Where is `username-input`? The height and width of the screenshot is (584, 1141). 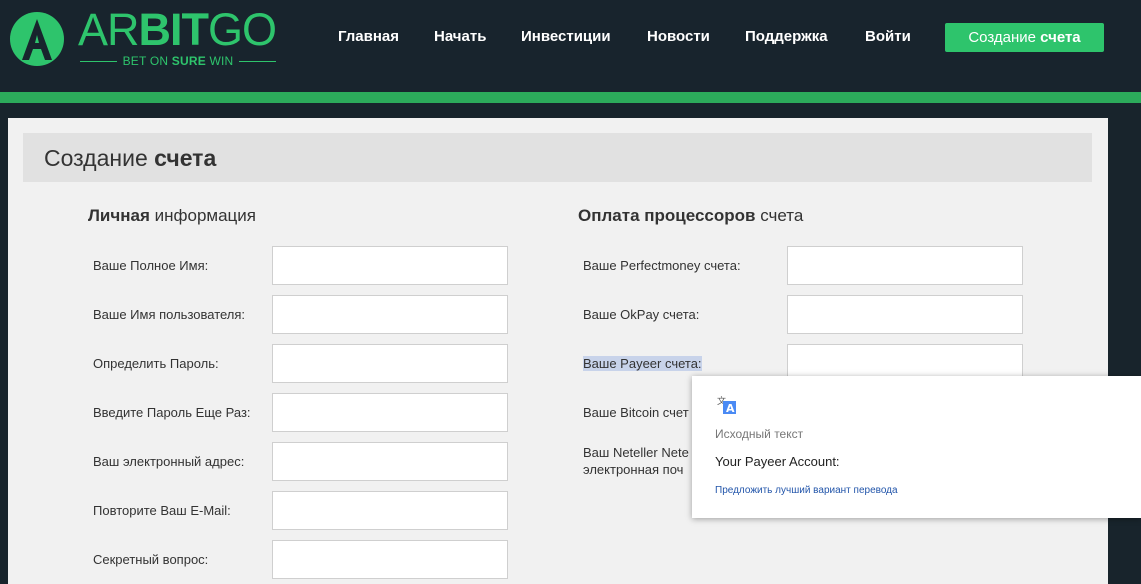 username-input is located at coordinates (390, 314).